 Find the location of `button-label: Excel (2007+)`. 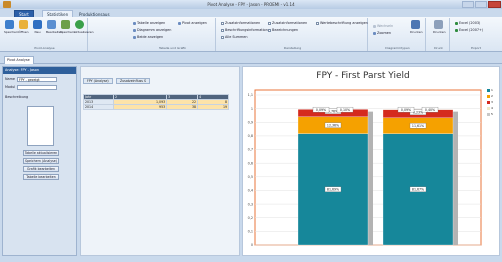

button-label: Excel (2007+) is located at coordinates (471, 30).